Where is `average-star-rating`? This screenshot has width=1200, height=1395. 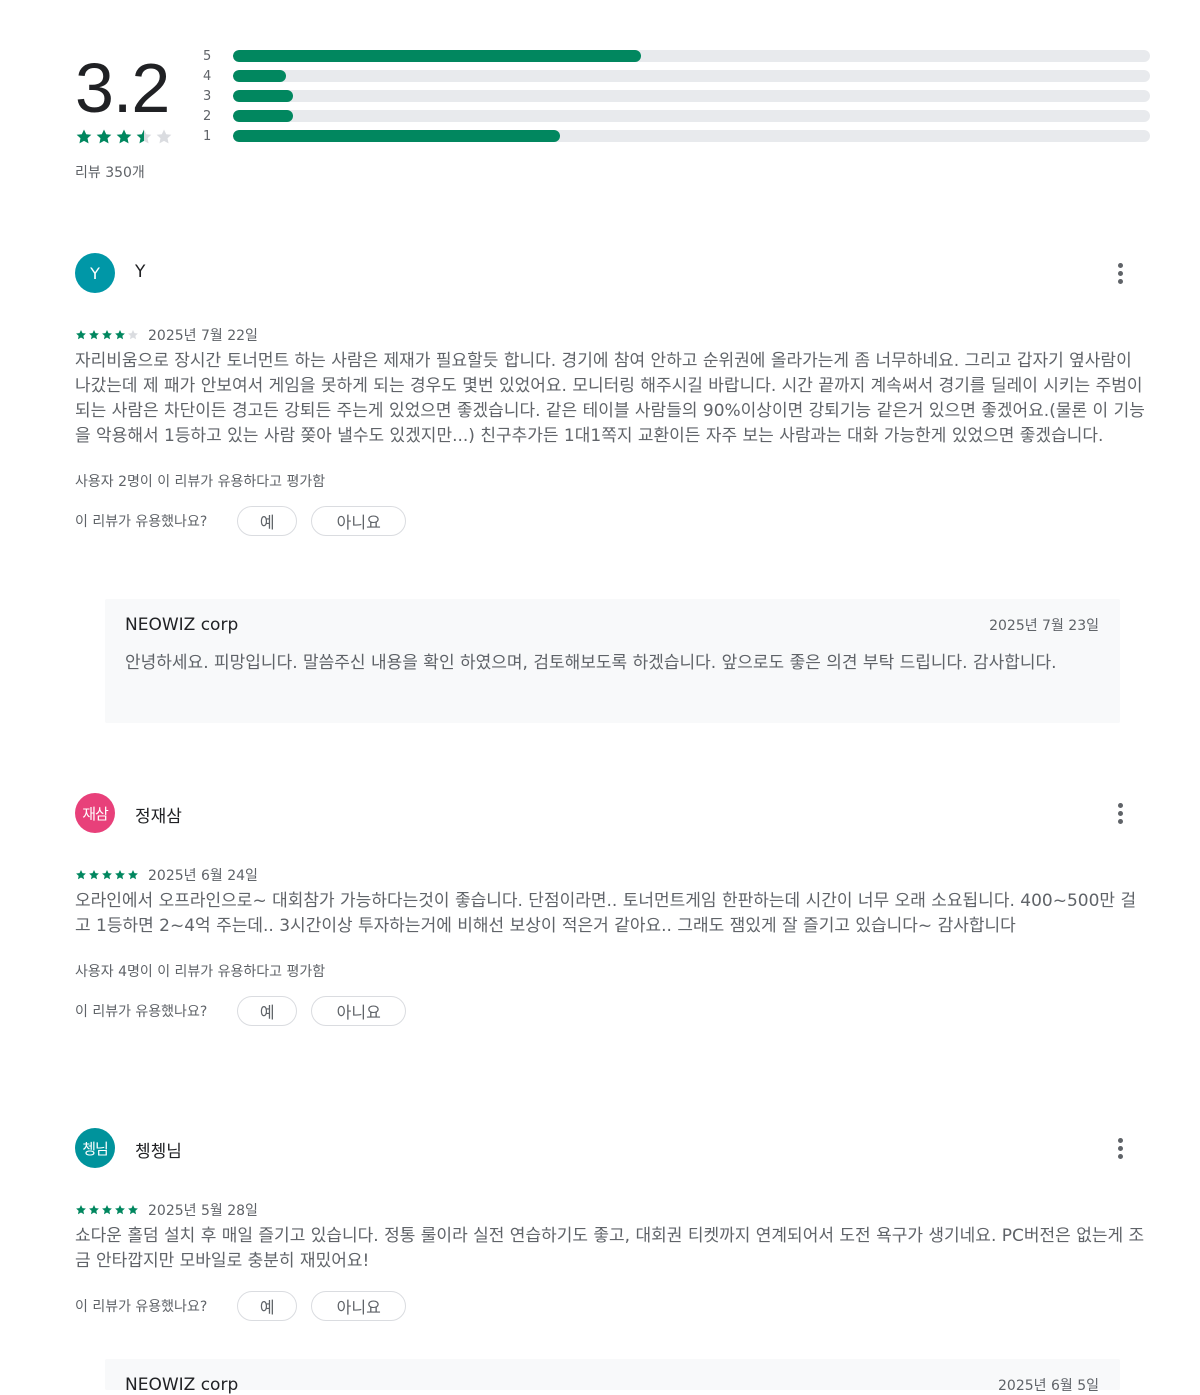
average-star-rating is located at coordinates (124, 137).